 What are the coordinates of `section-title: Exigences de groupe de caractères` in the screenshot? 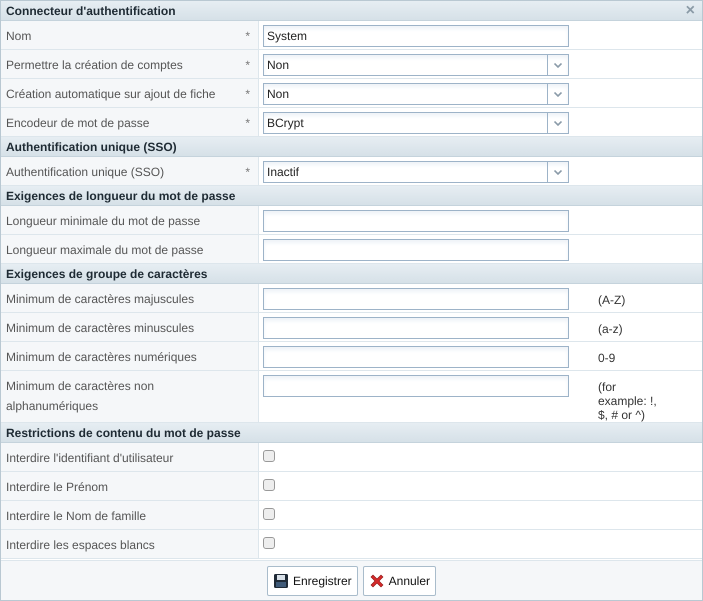 It's located at (107, 274).